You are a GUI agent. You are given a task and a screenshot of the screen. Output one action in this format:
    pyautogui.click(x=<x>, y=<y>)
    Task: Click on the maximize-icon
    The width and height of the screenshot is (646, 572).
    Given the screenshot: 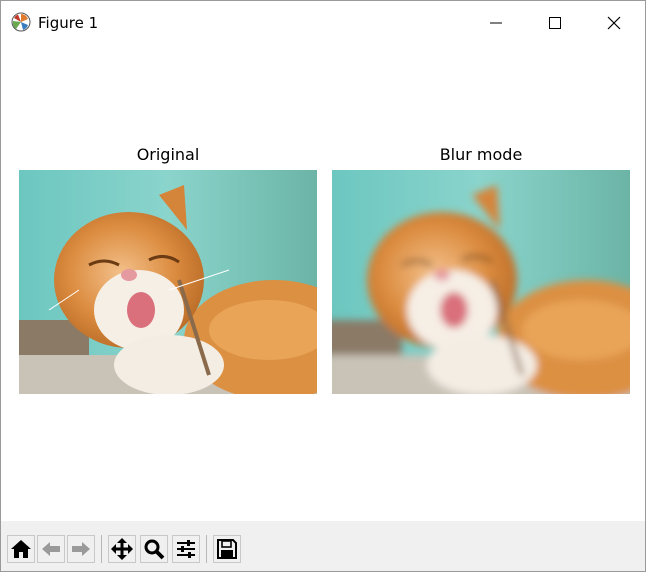 What is the action you would take?
    pyautogui.click(x=555, y=23)
    